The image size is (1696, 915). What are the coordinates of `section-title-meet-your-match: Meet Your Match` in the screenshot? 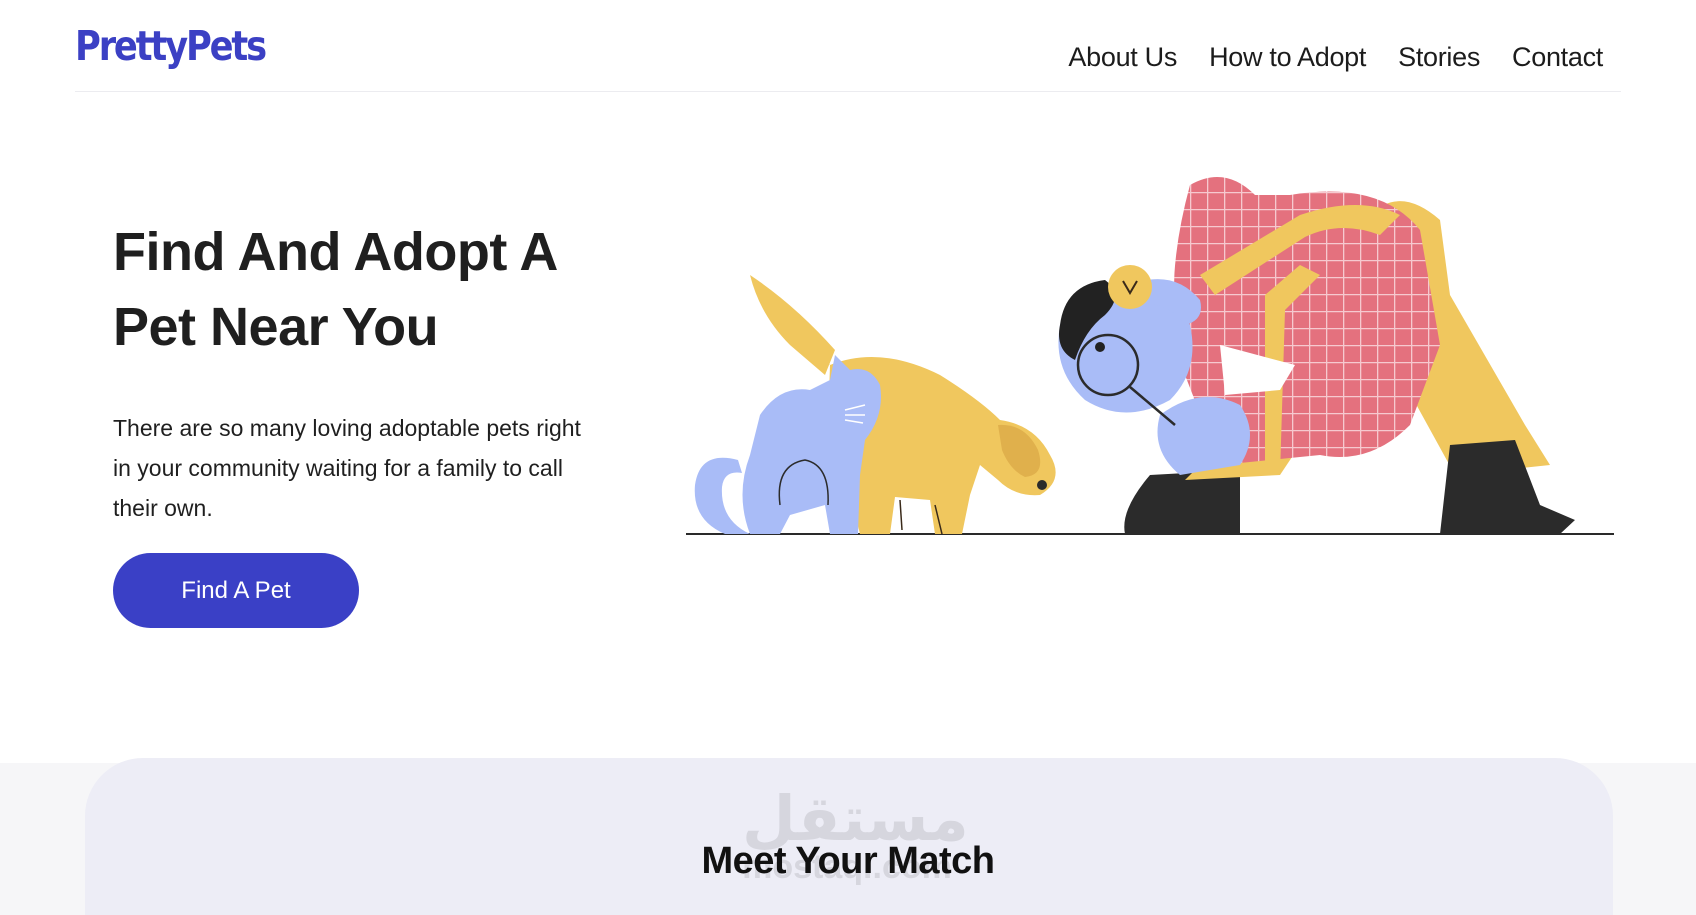 It's located at (848, 861).